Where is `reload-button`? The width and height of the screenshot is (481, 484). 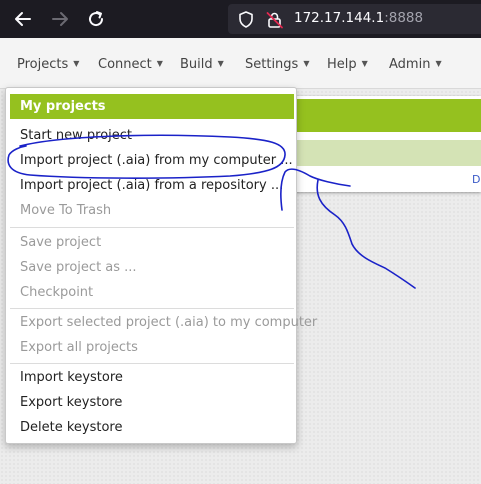
reload-button is located at coordinates (96, 19).